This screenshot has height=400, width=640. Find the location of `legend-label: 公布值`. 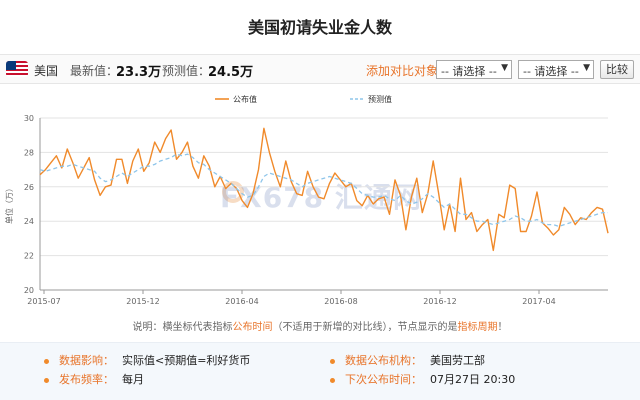

legend-label: 公布值 is located at coordinates (245, 99).